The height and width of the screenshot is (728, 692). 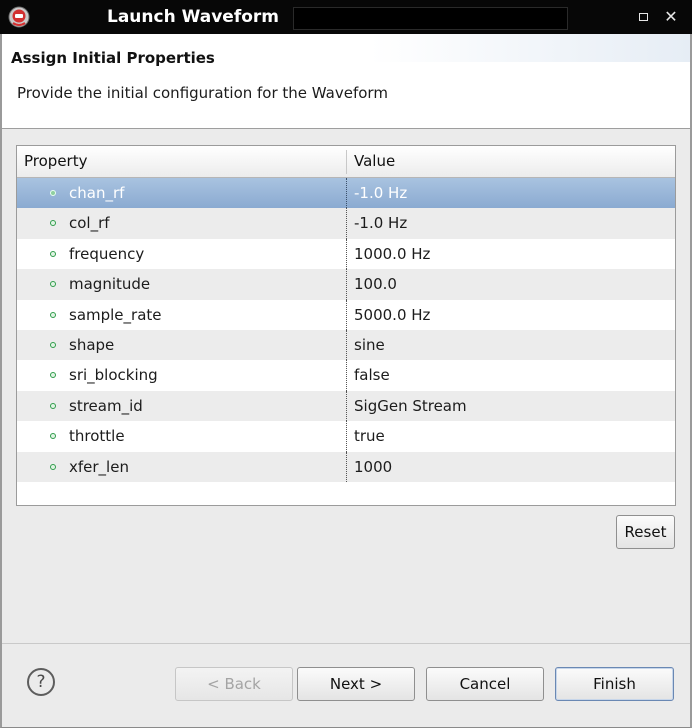 What do you see at coordinates (374, 161) in the screenshot?
I see `column-header-value: Value` at bounding box center [374, 161].